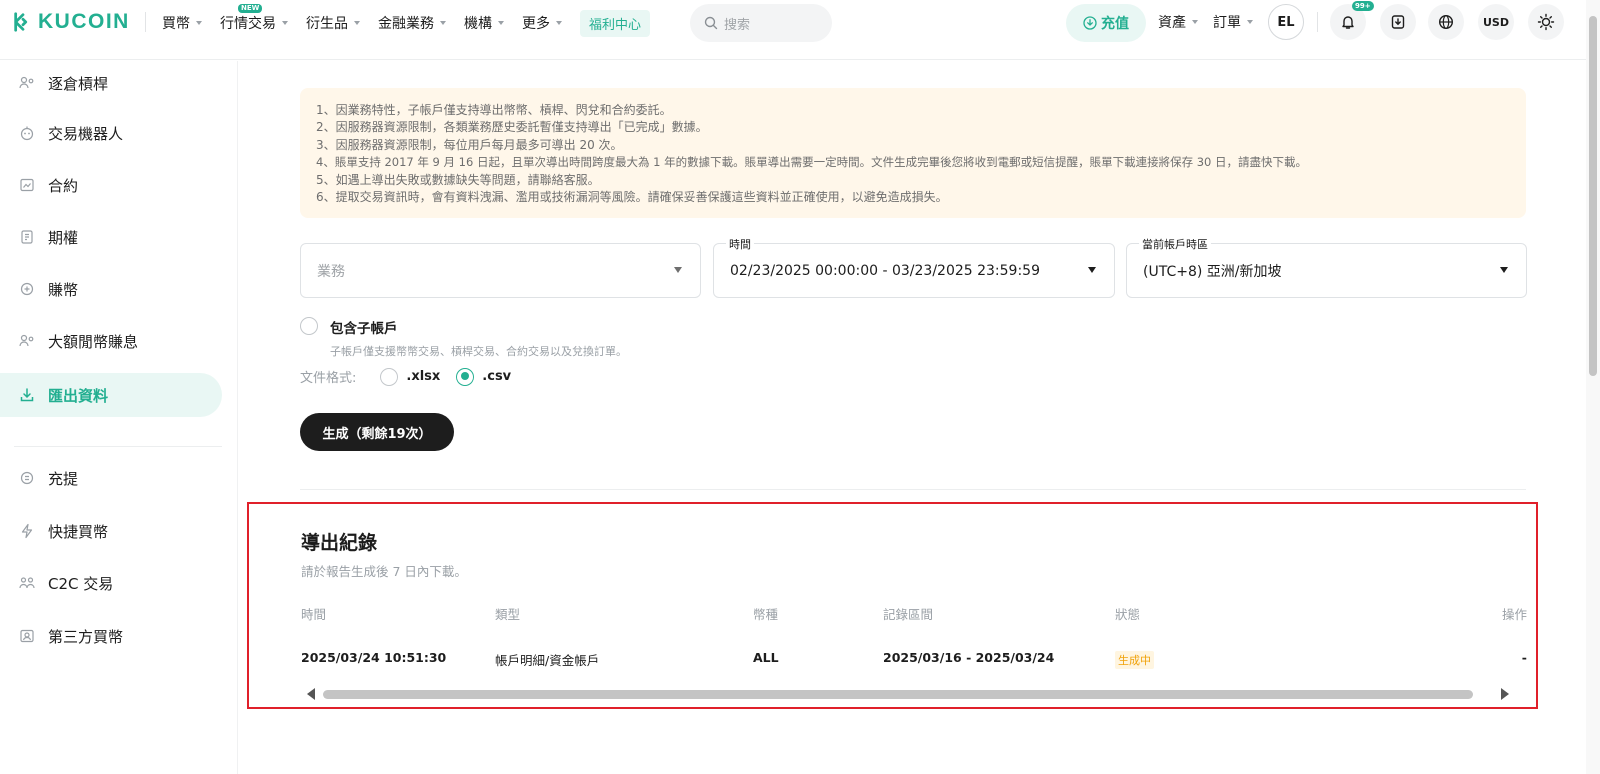  Describe the element at coordinates (478, 24) in the screenshot. I see `nav-label: 機構` at that location.